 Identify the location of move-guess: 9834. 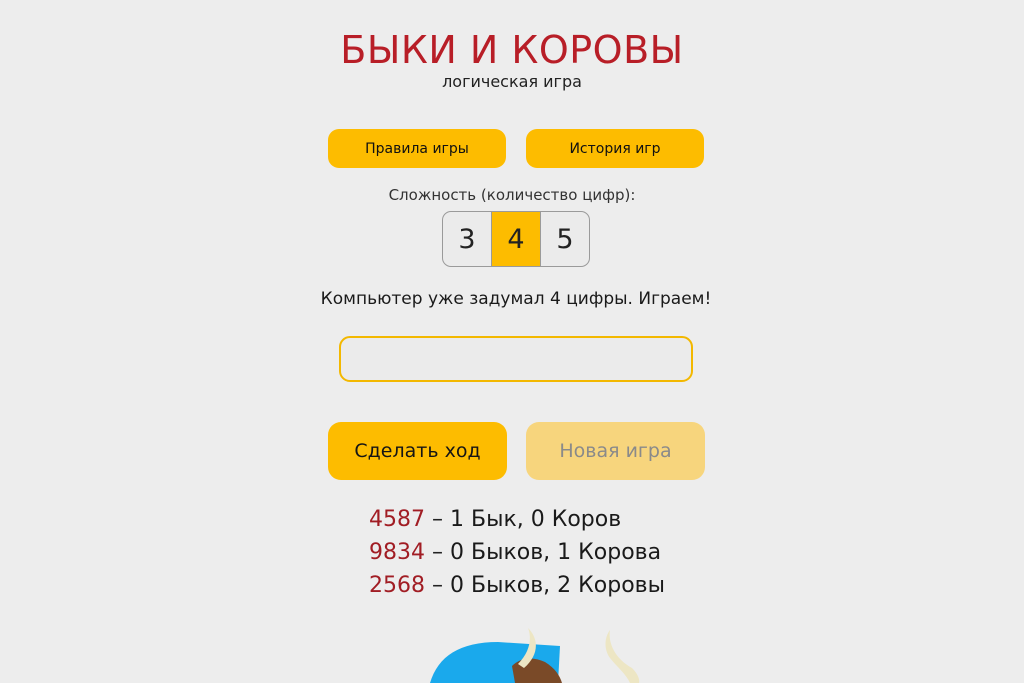
(397, 552).